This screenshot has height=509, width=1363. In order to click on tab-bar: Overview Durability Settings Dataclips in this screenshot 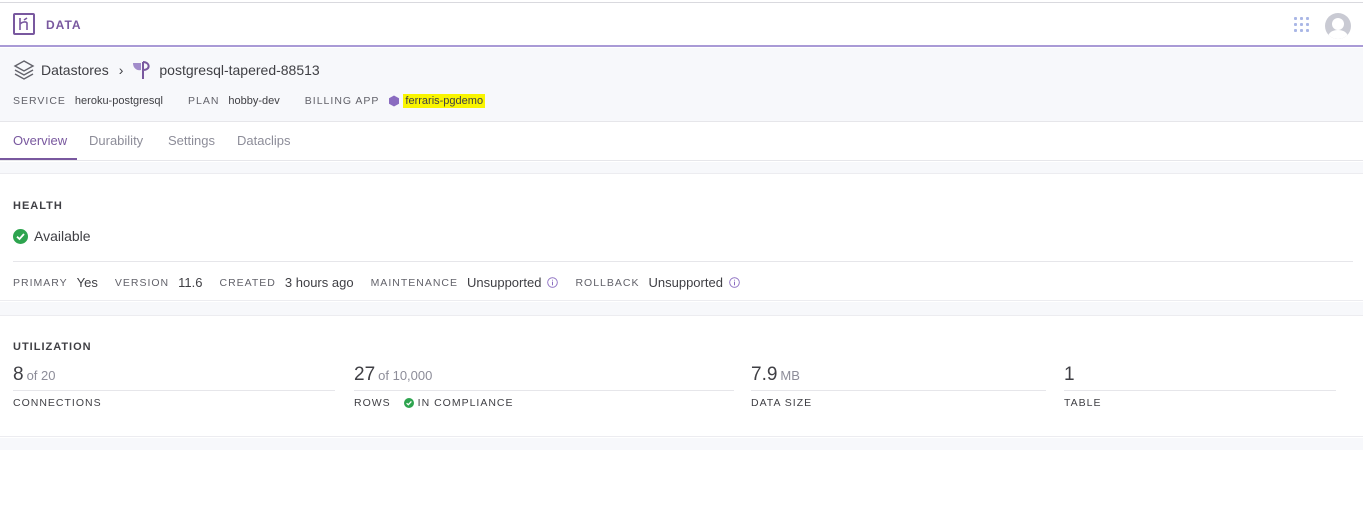, I will do `click(681, 141)`.